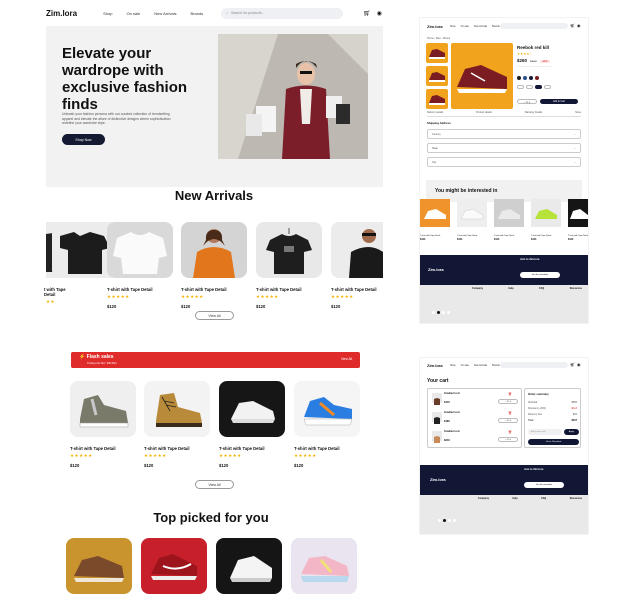 Image resolution: width=632 pixels, height=603 pixels. What do you see at coordinates (504, 162) in the screenshot?
I see `city-field: City ⌄` at bounding box center [504, 162].